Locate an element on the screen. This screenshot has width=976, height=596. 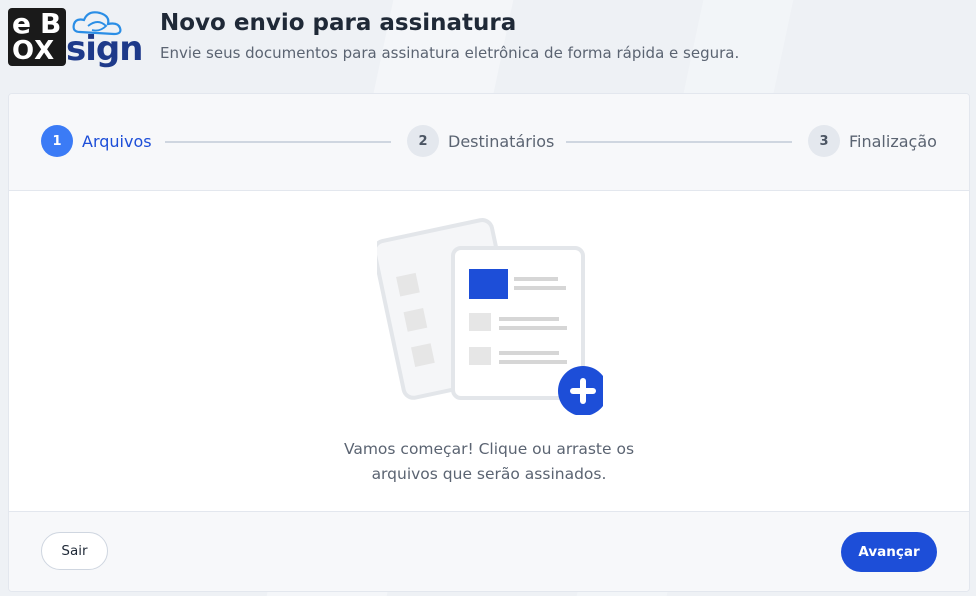
next-button: Avançar is located at coordinates (889, 552).